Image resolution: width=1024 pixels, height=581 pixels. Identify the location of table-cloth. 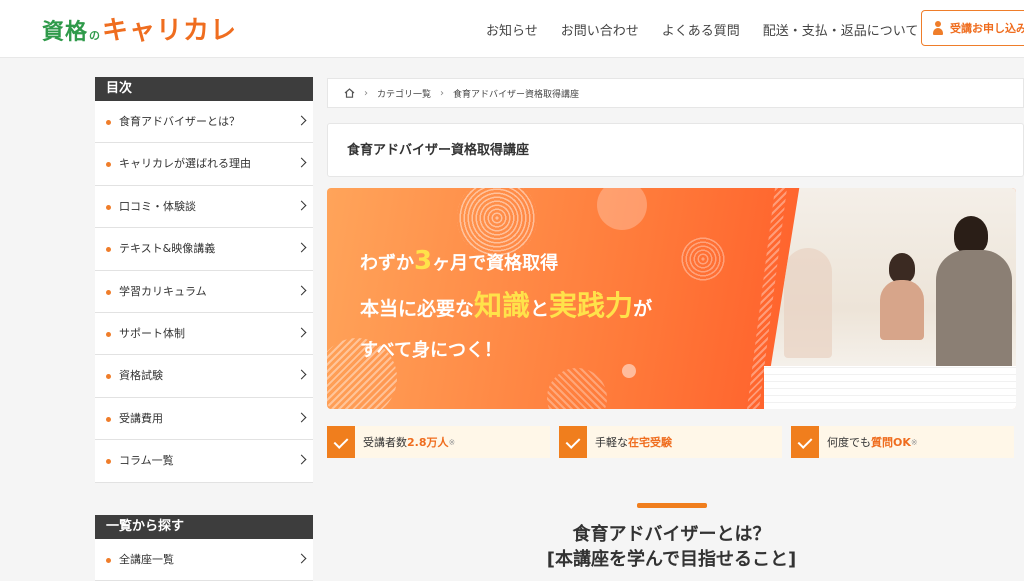
(890, 387).